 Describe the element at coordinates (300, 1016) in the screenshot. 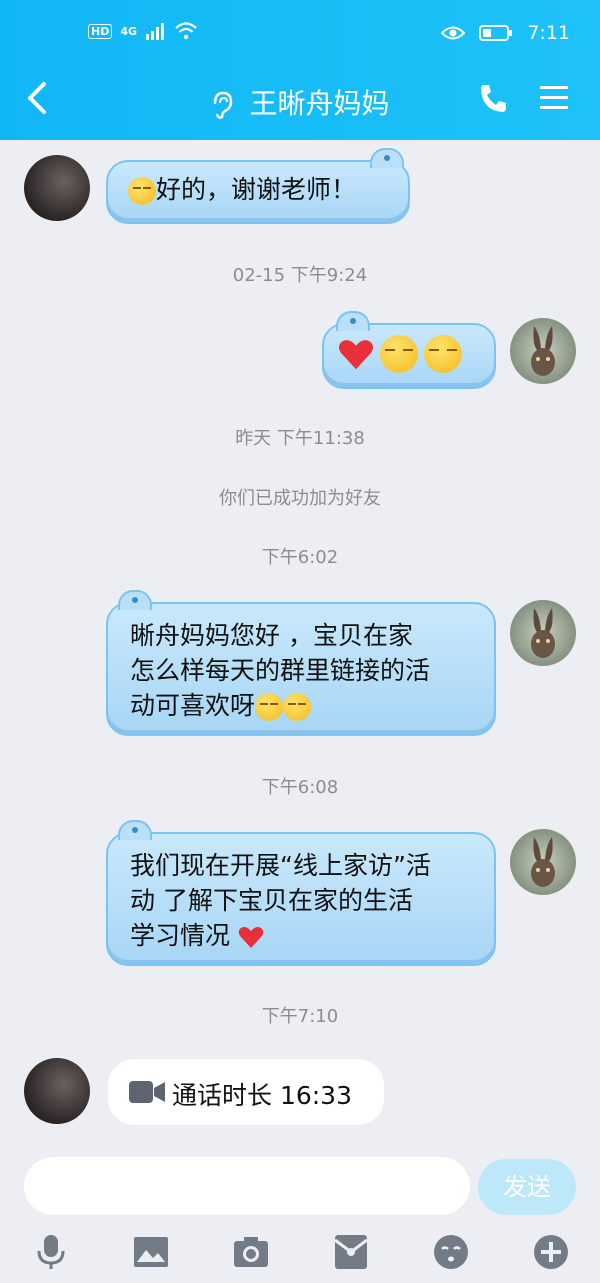

I see `timestamp: 下午7:10` at that location.